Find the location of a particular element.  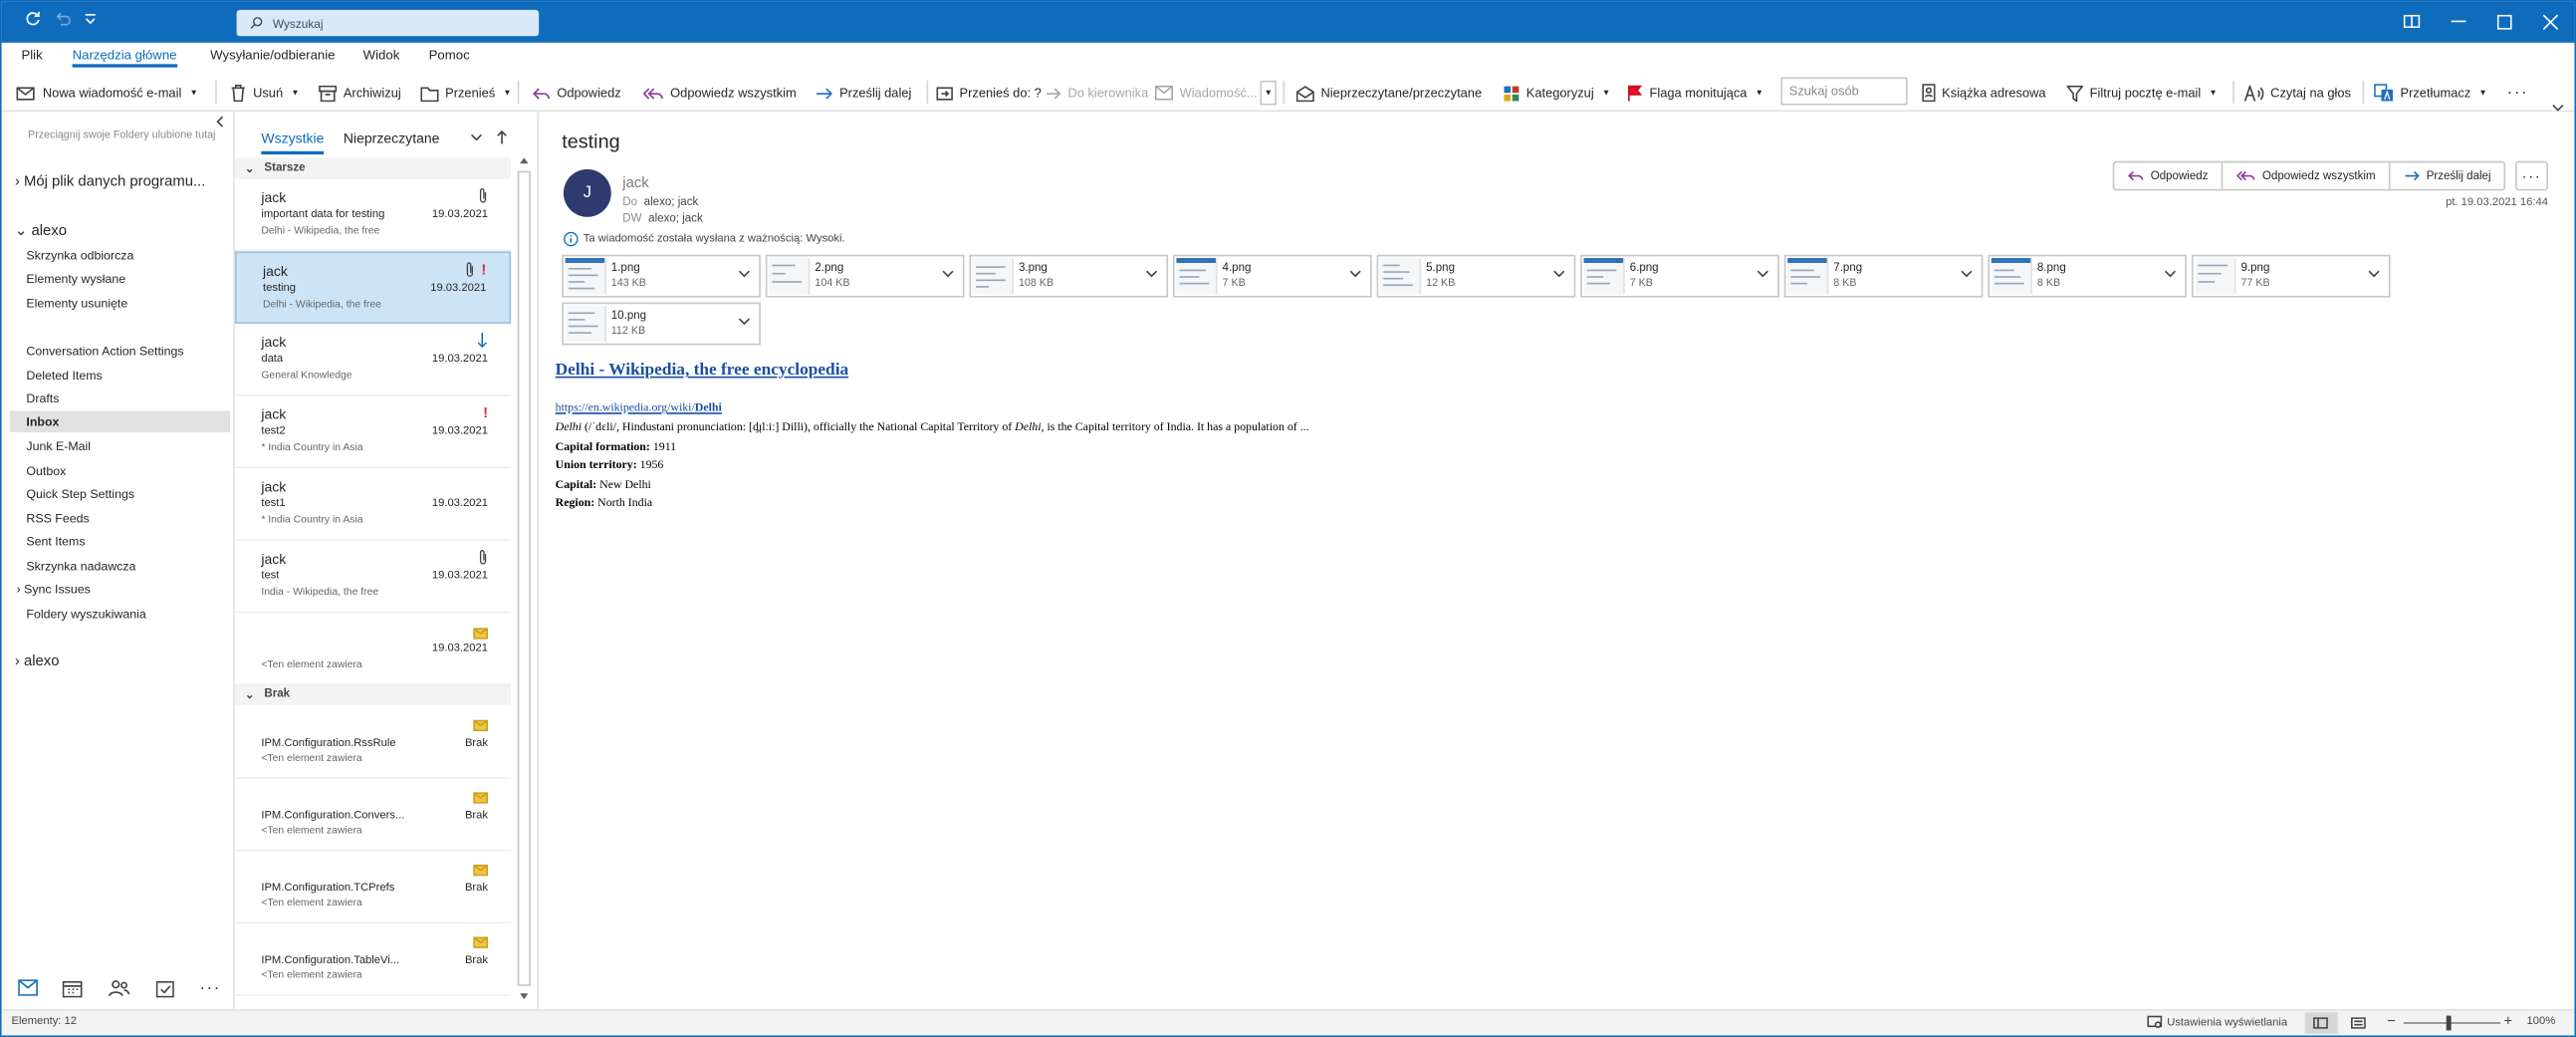

message-row: <Ten element zawiera 19.03.2021 is located at coordinates (373, 649).